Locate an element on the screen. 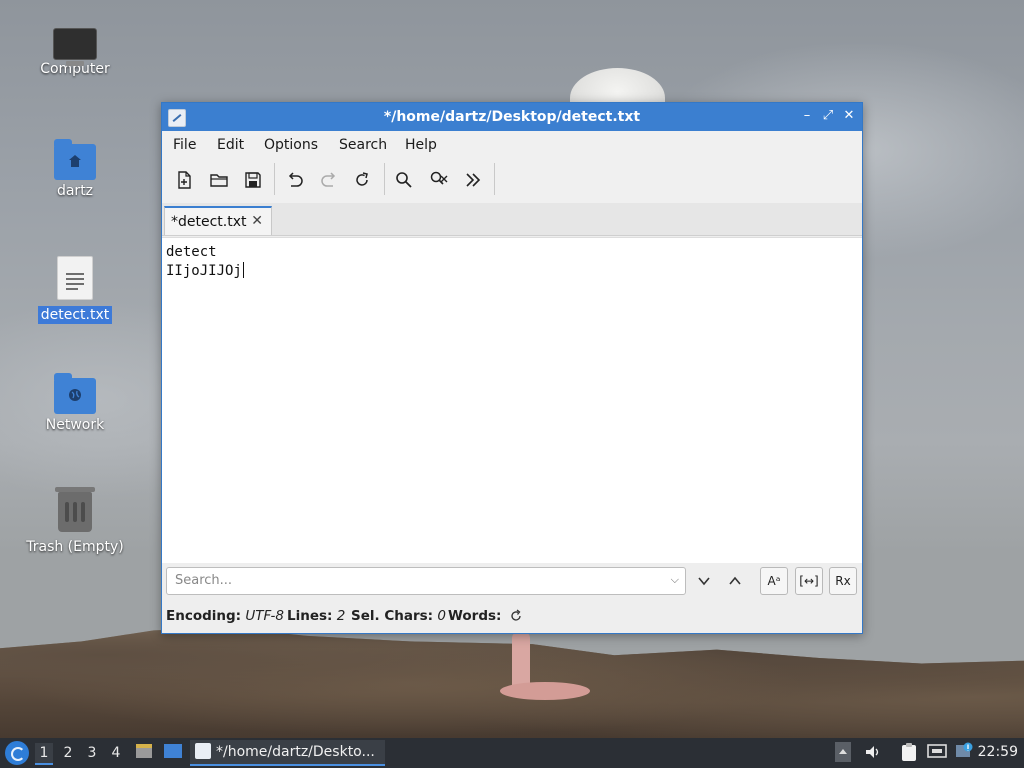  tab-bar: *detect.txt ✕ is located at coordinates (512, 219).